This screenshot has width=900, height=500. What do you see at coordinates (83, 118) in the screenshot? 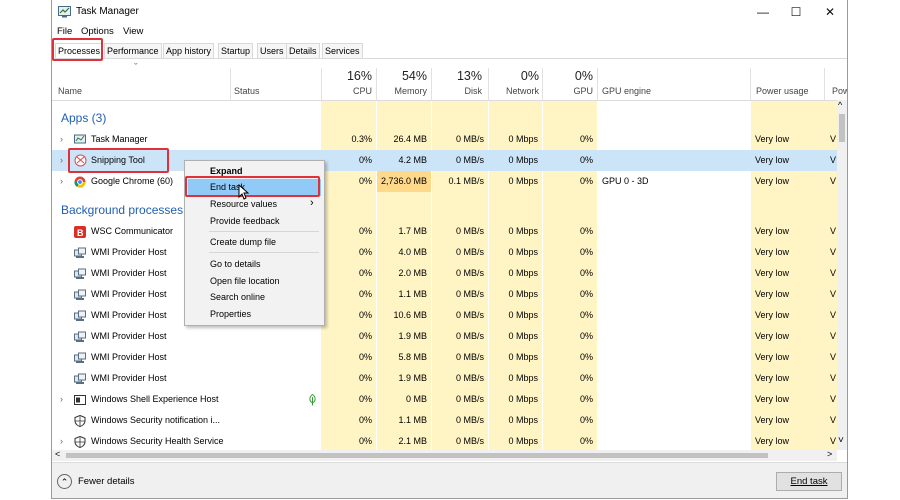
I see `group-apps: Apps (3)` at bounding box center [83, 118].